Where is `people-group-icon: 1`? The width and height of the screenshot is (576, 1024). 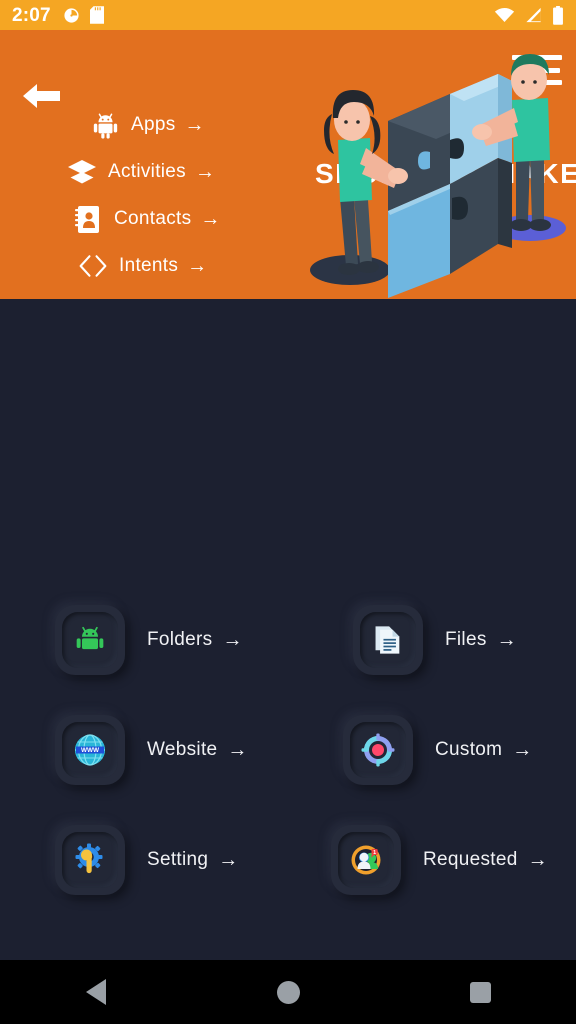
people-group-icon: 1 is located at coordinates (366, 860).